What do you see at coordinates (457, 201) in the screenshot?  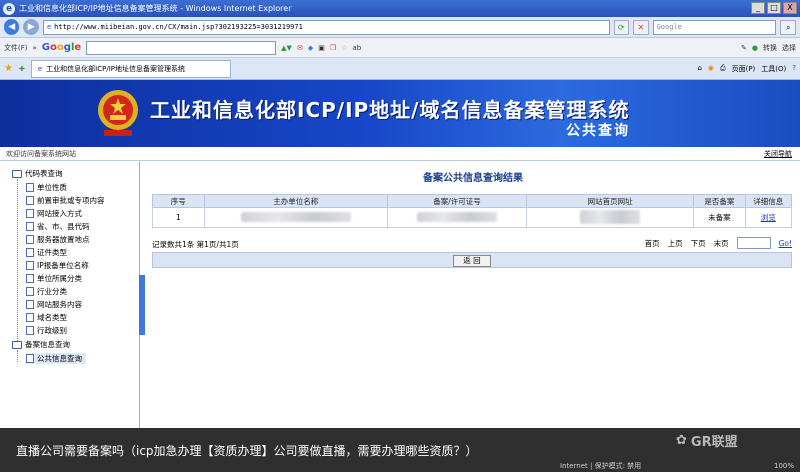 I see `col-header: 备案/许可证号` at bounding box center [457, 201].